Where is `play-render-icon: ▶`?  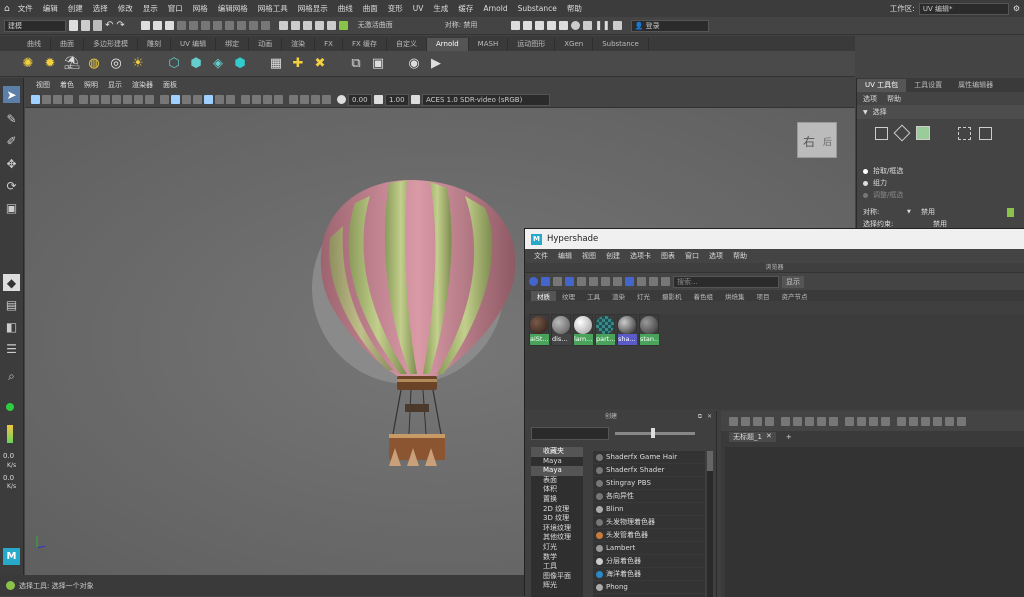 play-render-icon: ▶ is located at coordinates (436, 64).